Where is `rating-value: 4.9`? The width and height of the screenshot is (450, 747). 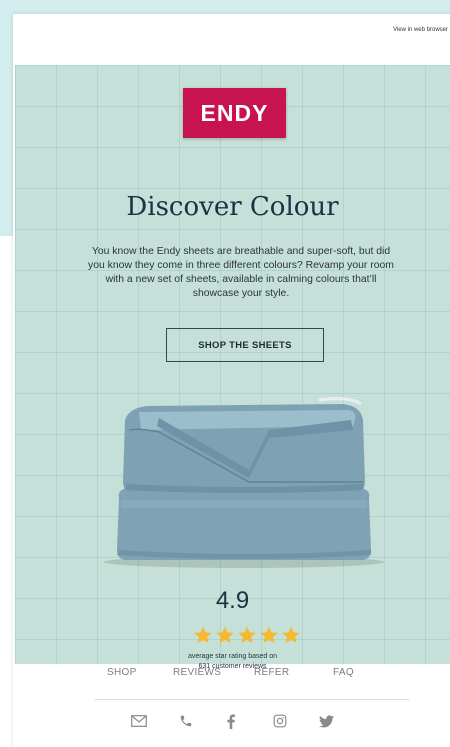
rating-value: 4.9 is located at coordinates (232, 600).